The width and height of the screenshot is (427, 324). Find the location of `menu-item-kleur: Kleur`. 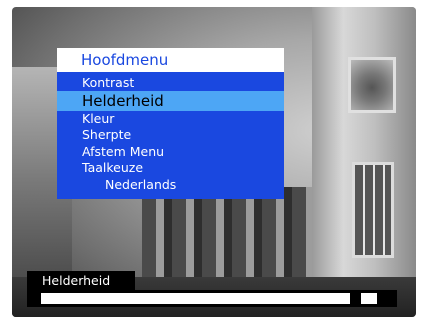

menu-item-kleur: Kleur is located at coordinates (170, 119).